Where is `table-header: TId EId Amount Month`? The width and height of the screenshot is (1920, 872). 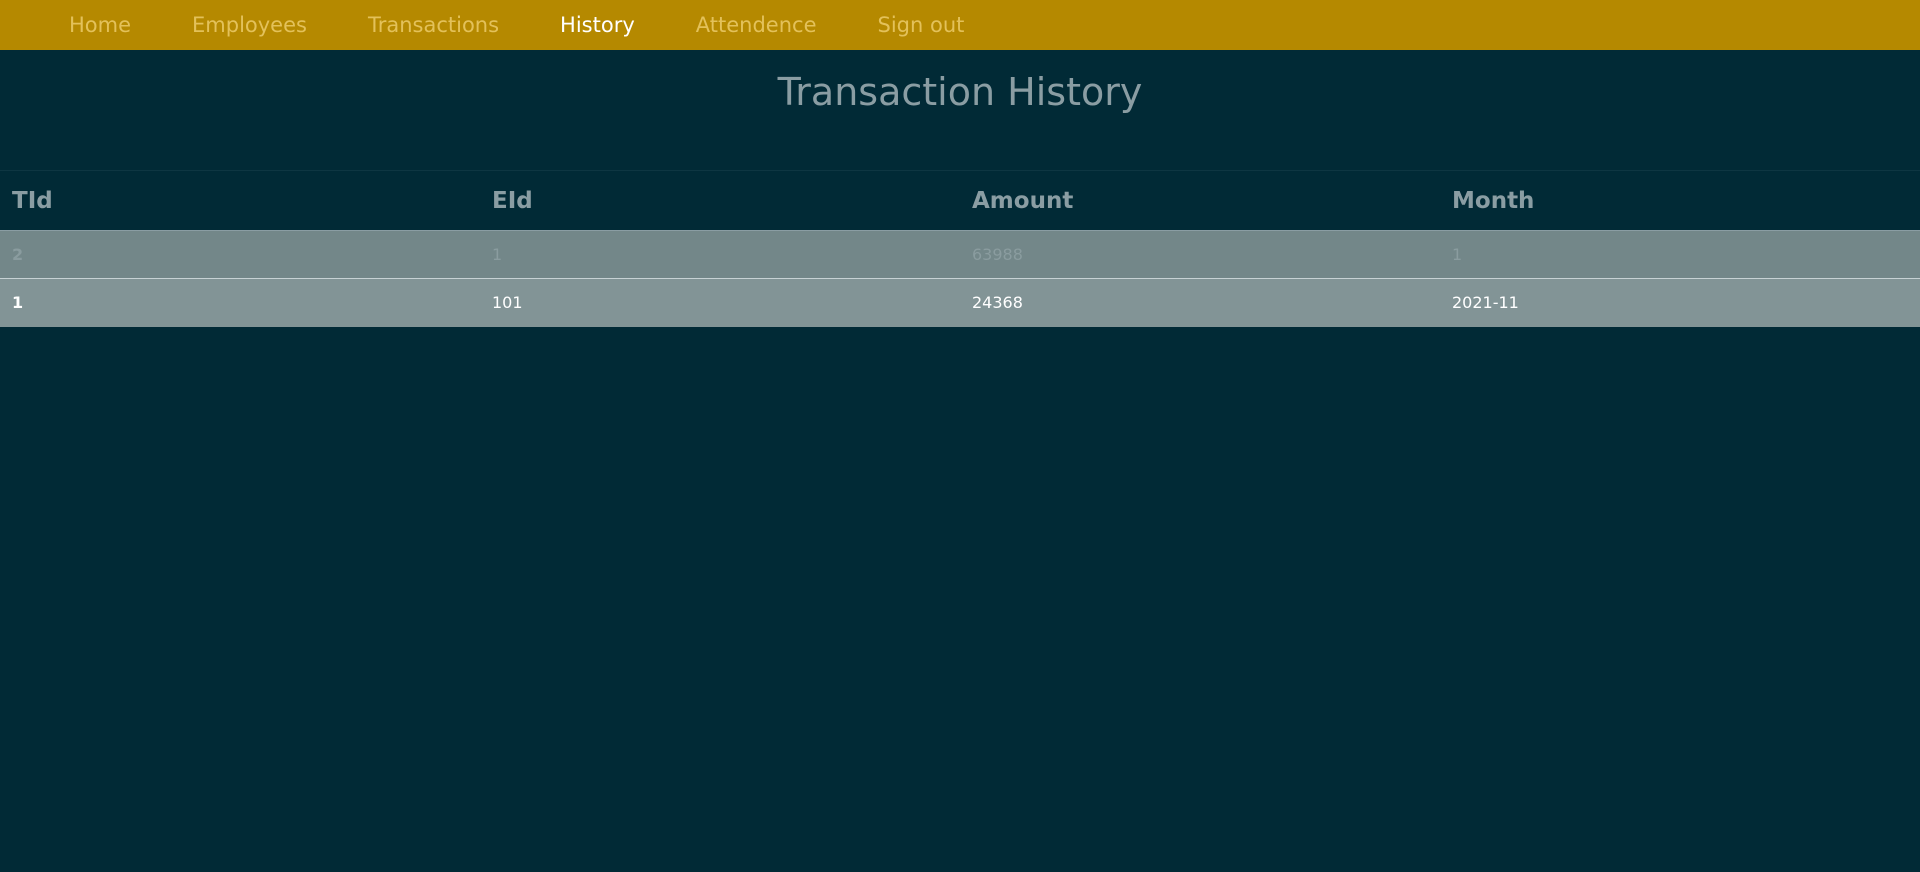 table-header: TId EId Amount Month is located at coordinates (960, 200).